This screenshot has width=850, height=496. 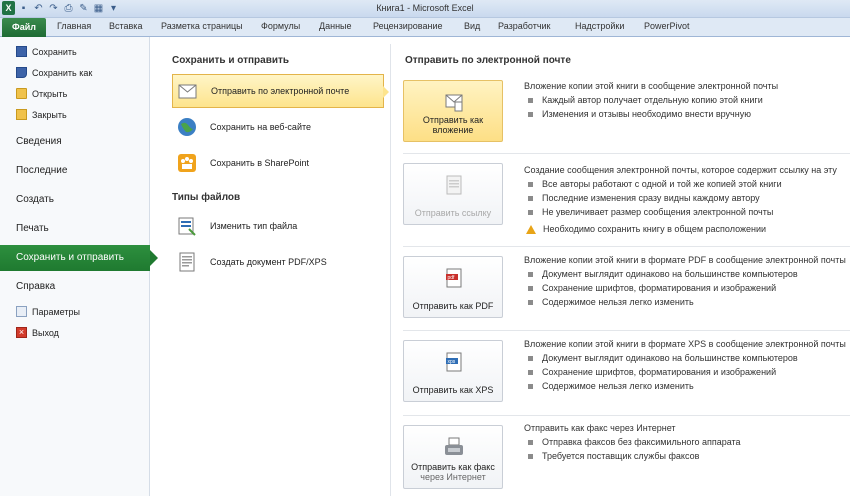 I want to click on tab-formulas: Формулы, so click(x=280, y=26).